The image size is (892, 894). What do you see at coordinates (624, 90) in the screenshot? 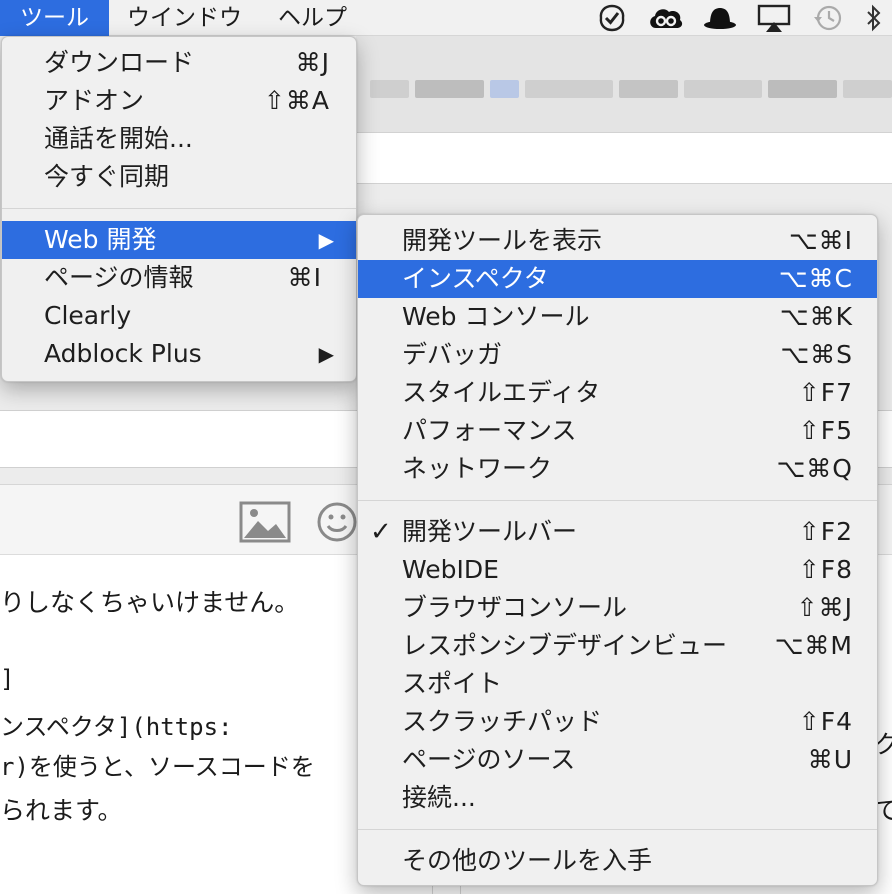
I see `blurred-bookmarks` at bounding box center [624, 90].